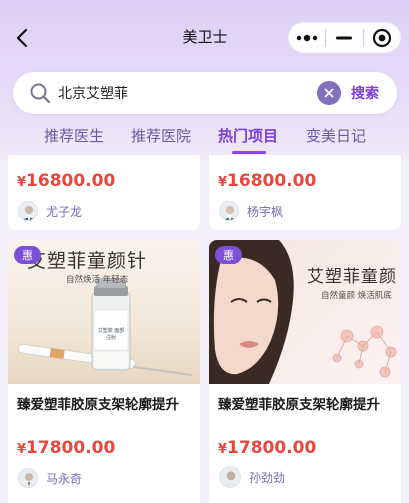 The image size is (409, 503). What do you see at coordinates (305, 192) in the screenshot?
I see `product-card: ¥16800.00 杨宇枫` at bounding box center [305, 192].